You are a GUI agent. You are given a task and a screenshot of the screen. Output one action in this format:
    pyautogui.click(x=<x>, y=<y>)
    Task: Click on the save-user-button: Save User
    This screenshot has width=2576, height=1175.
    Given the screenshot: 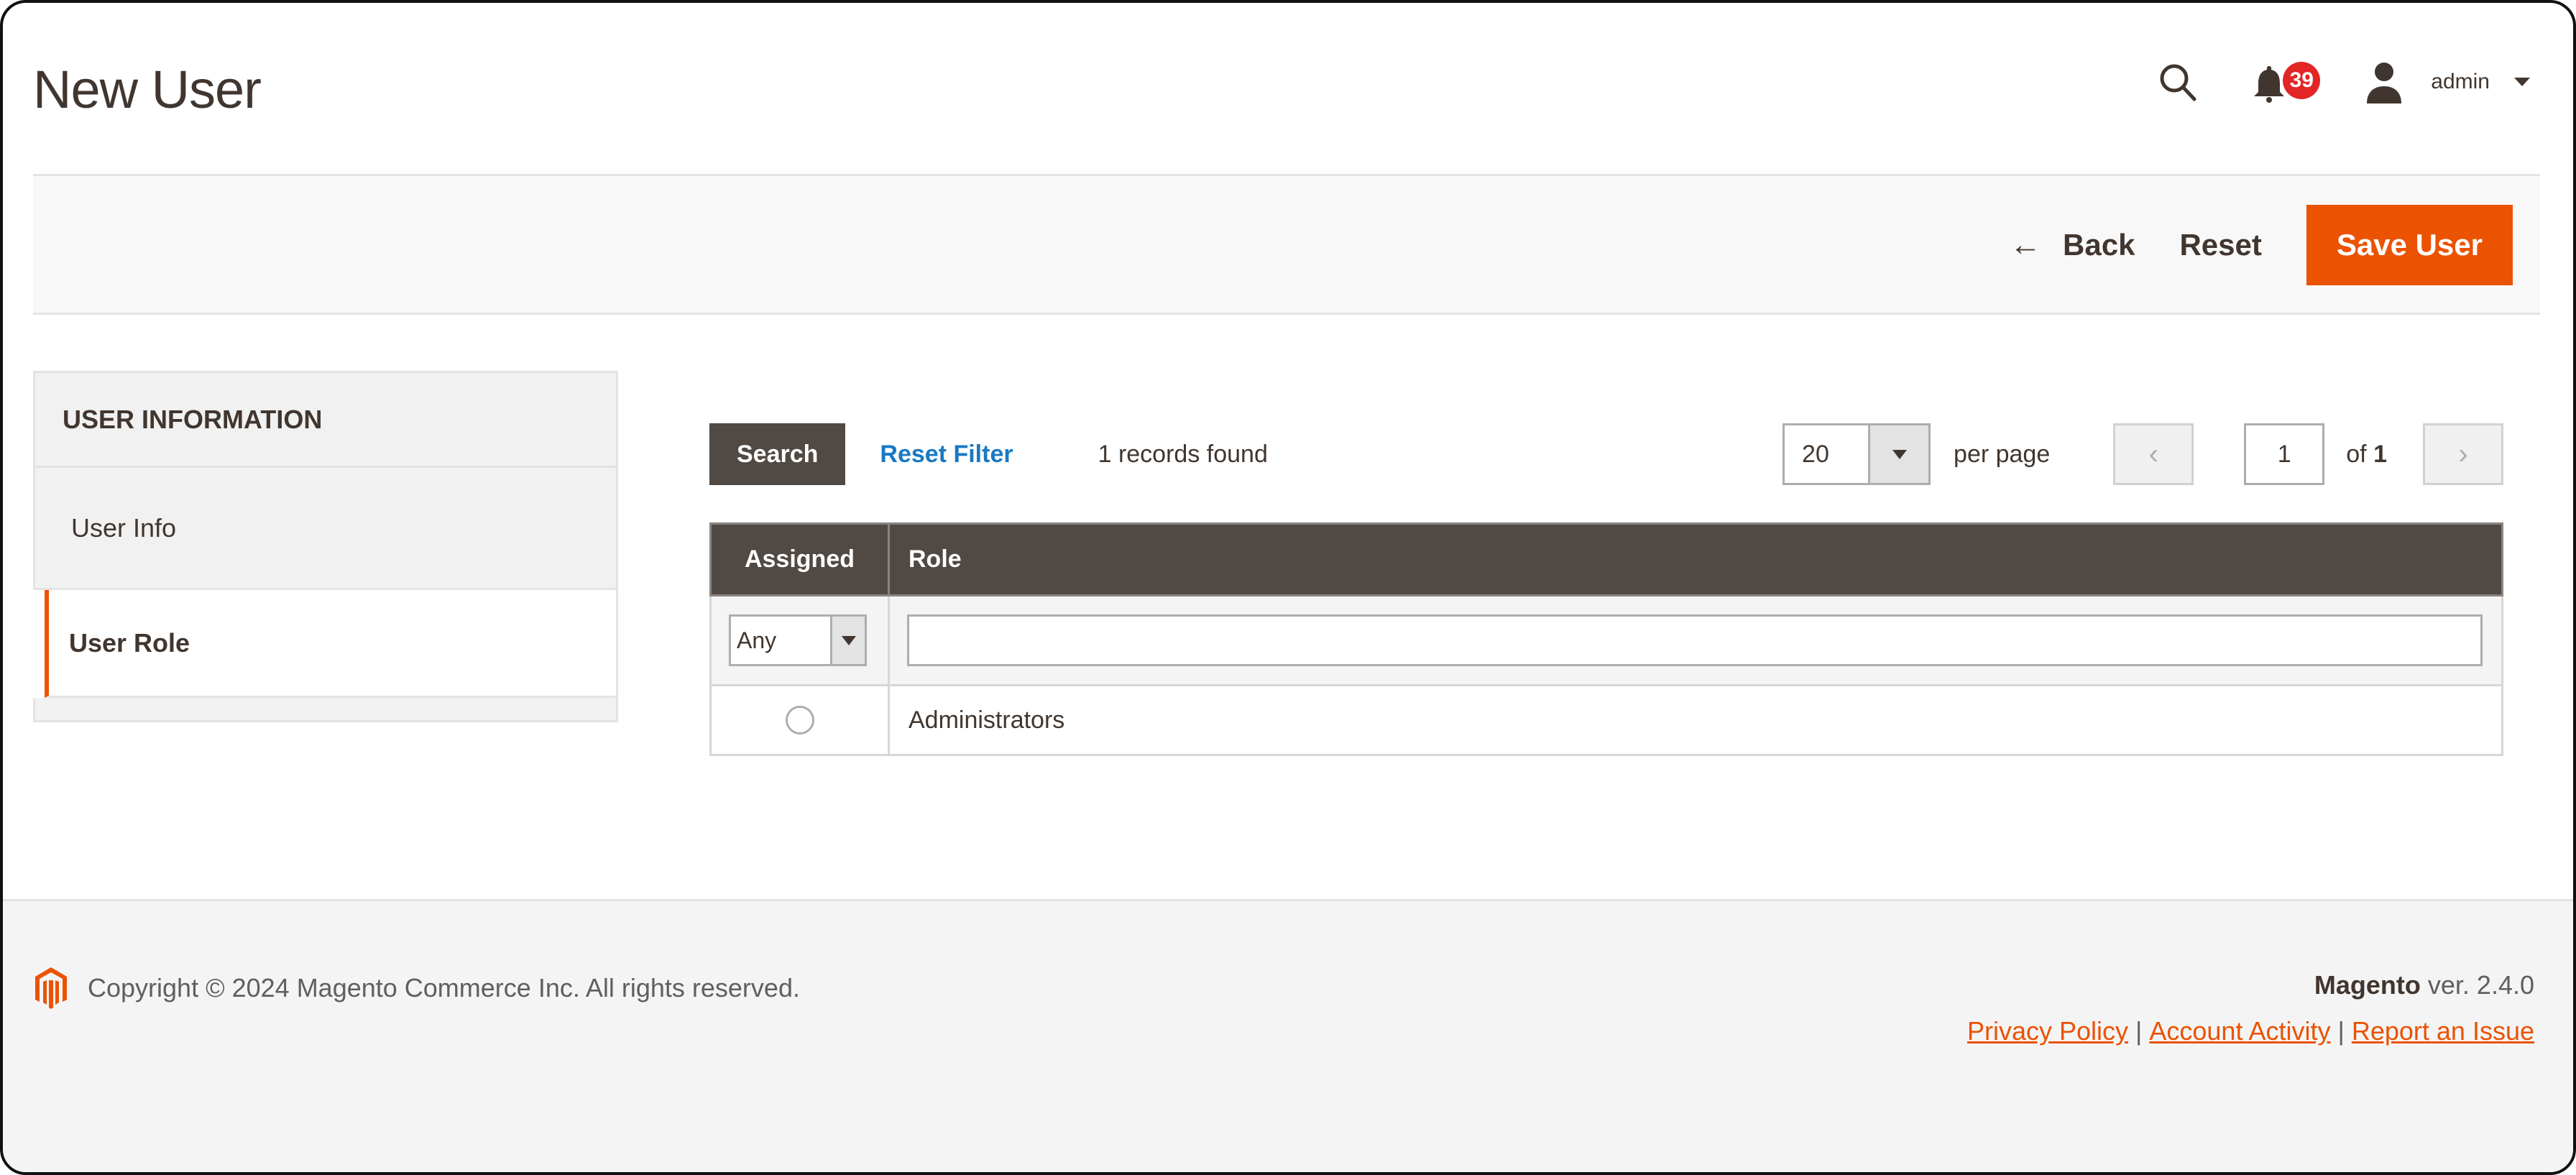 What is the action you would take?
    pyautogui.click(x=2409, y=245)
    